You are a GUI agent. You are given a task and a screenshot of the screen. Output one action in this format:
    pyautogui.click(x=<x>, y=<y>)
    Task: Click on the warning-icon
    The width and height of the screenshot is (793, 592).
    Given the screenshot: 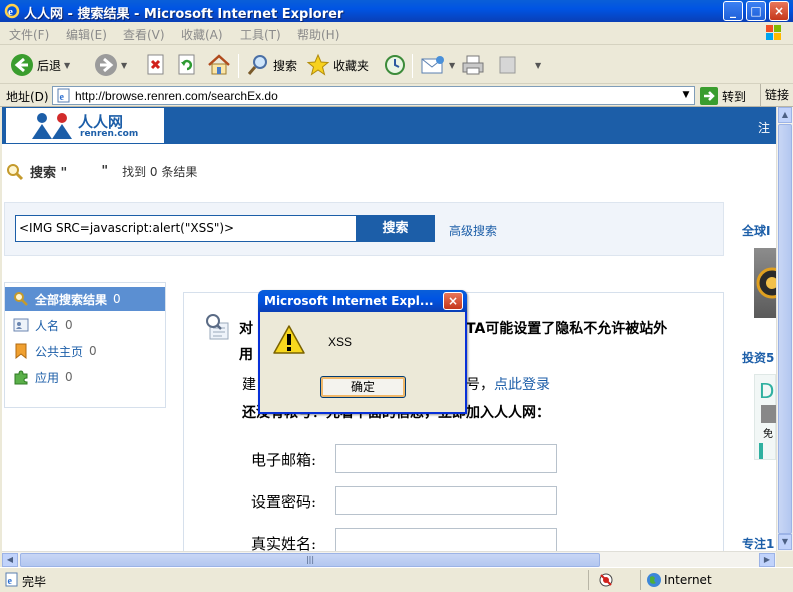 What is the action you would take?
    pyautogui.click(x=289, y=339)
    